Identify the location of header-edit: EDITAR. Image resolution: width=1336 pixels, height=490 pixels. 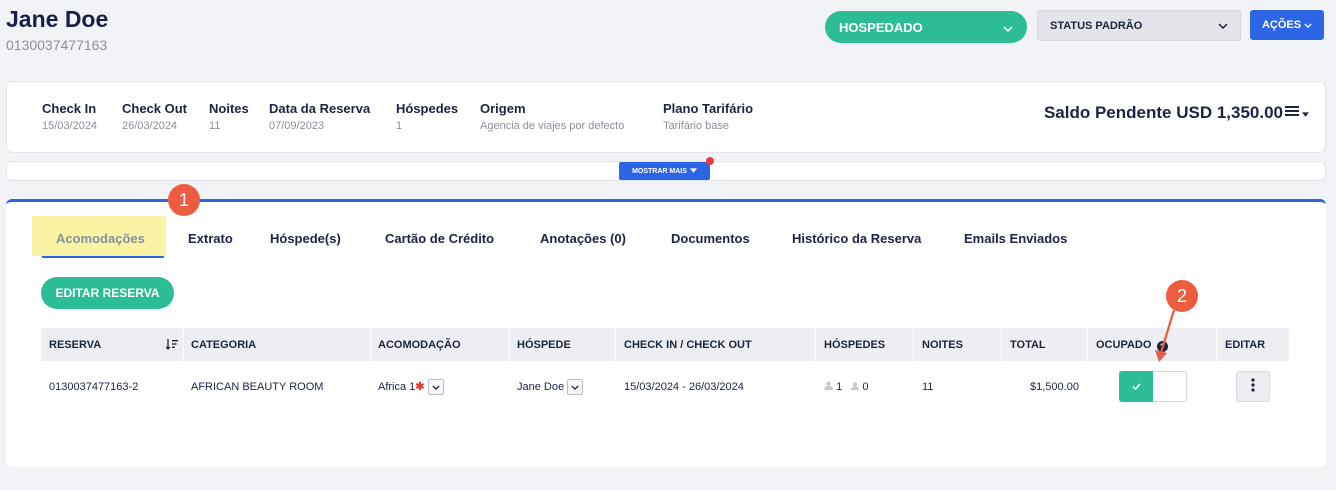
(1245, 345).